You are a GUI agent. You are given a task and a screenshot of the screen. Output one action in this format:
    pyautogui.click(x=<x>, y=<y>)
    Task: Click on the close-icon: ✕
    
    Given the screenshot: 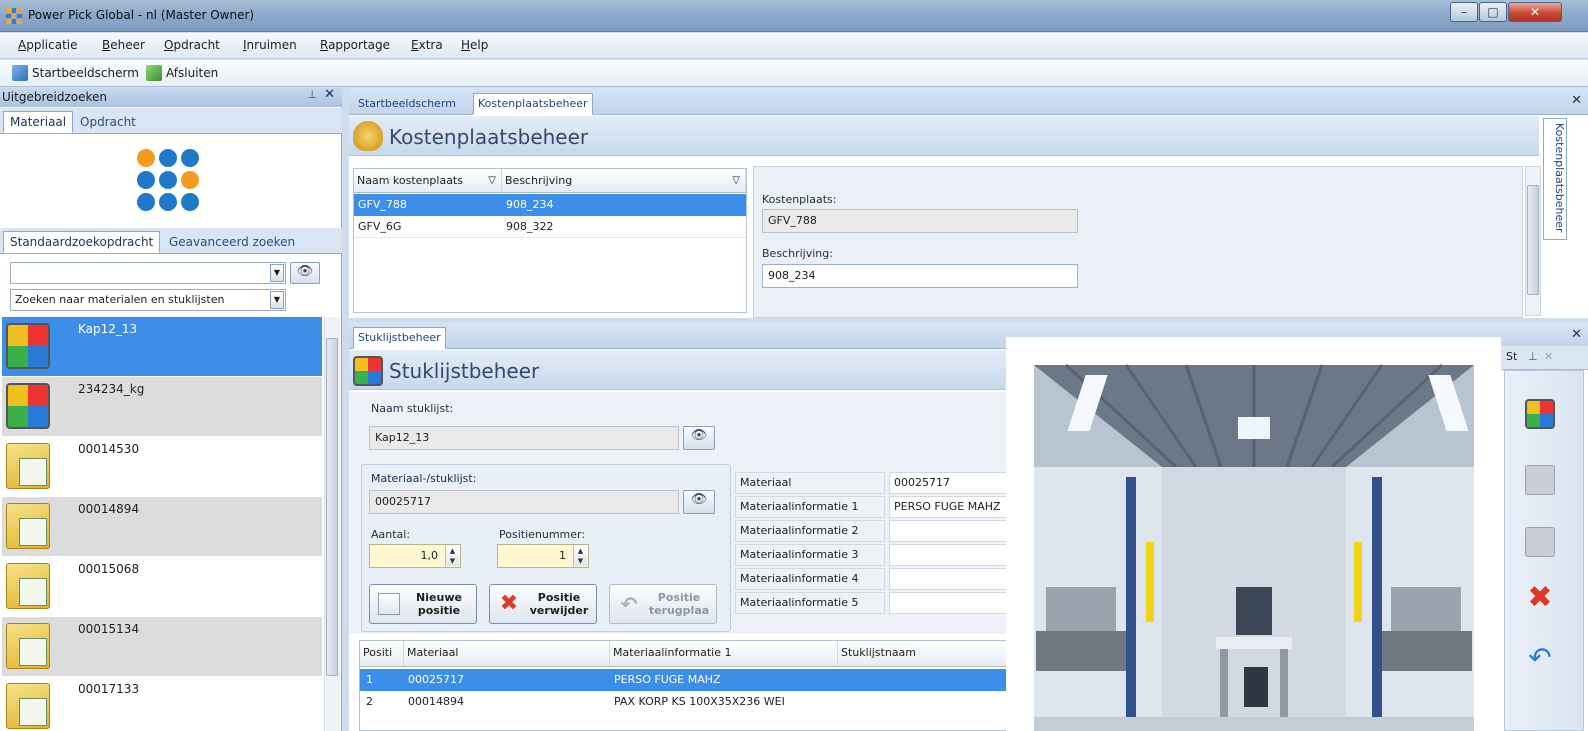 What is the action you would take?
    pyautogui.click(x=1548, y=356)
    